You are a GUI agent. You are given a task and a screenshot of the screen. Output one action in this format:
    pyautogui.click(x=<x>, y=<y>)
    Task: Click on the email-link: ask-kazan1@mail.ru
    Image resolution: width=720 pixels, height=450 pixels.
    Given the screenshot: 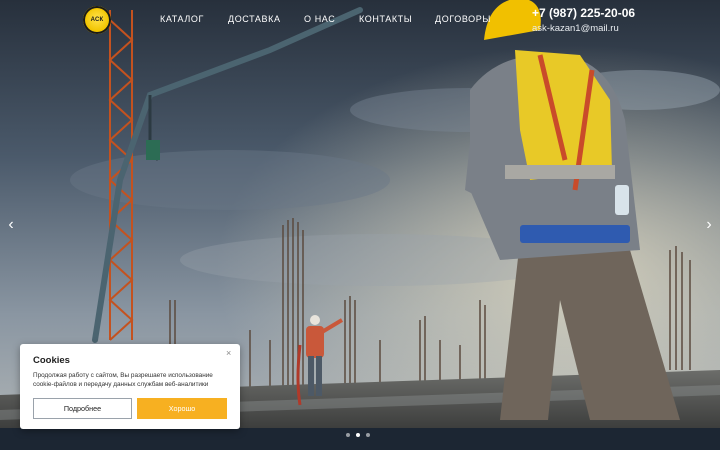 What is the action you would take?
    pyautogui.click(x=583, y=28)
    